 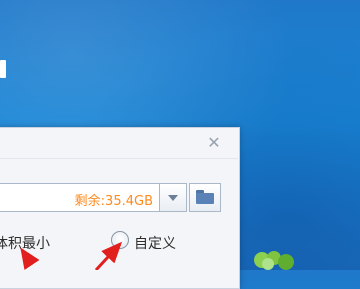 I want to click on red-arrows, so click(x=71, y=255).